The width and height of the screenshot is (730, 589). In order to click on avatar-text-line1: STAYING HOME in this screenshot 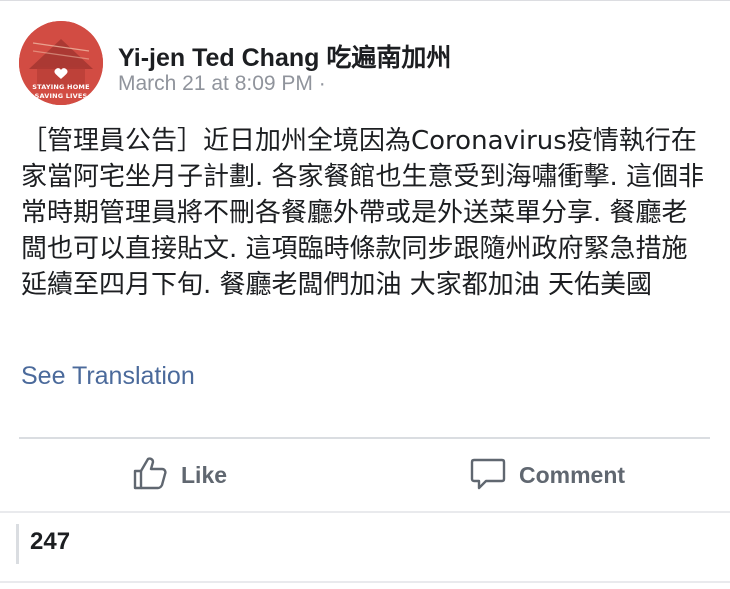, I will do `click(61, 87)`.